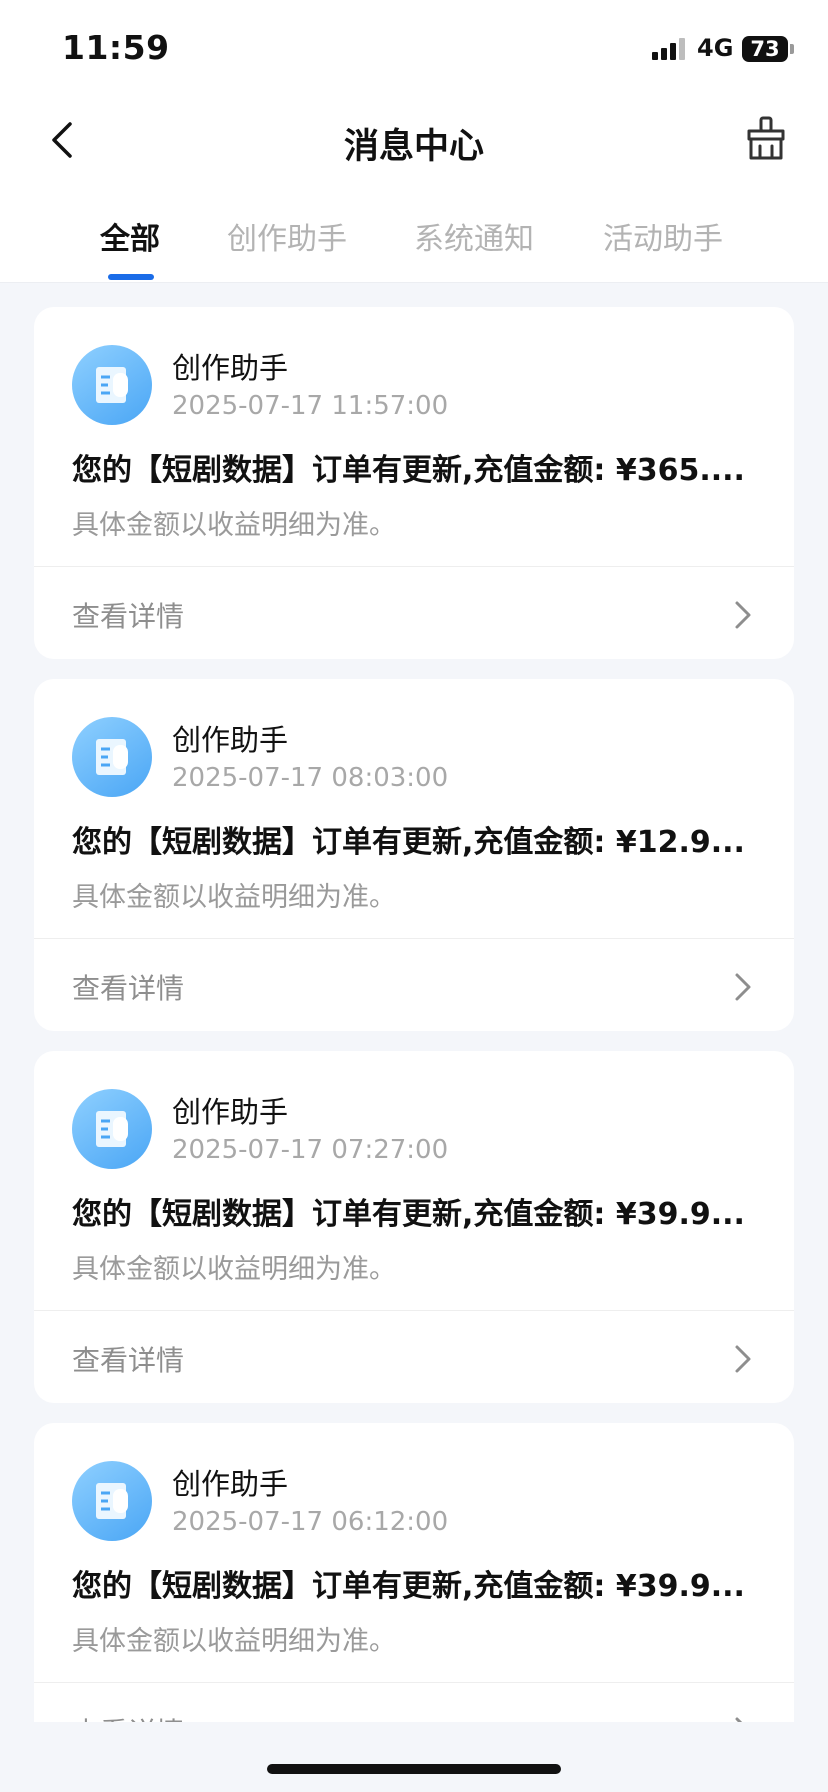  Describe the element at coordinates (663, 236) in the screenshot. I see `tab-activity-assistant: 活动助手` at that location.